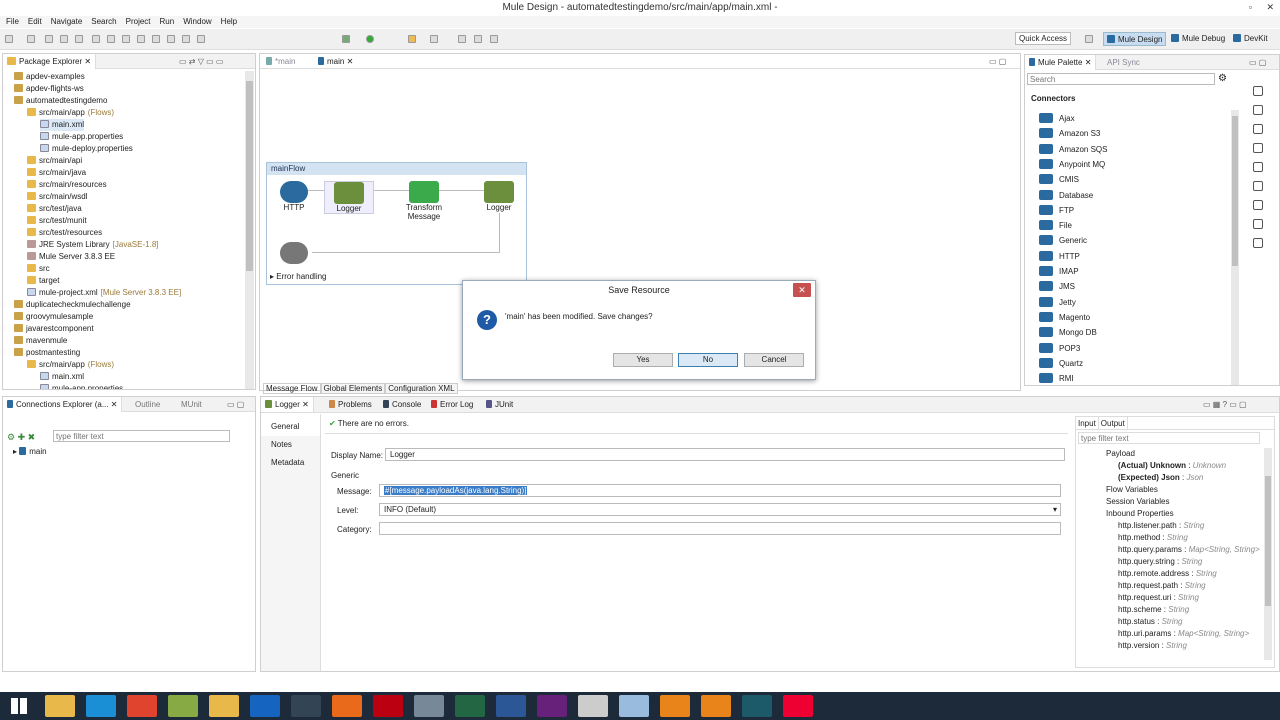  I want to click on yes-button: Yes, so click(643, 360).